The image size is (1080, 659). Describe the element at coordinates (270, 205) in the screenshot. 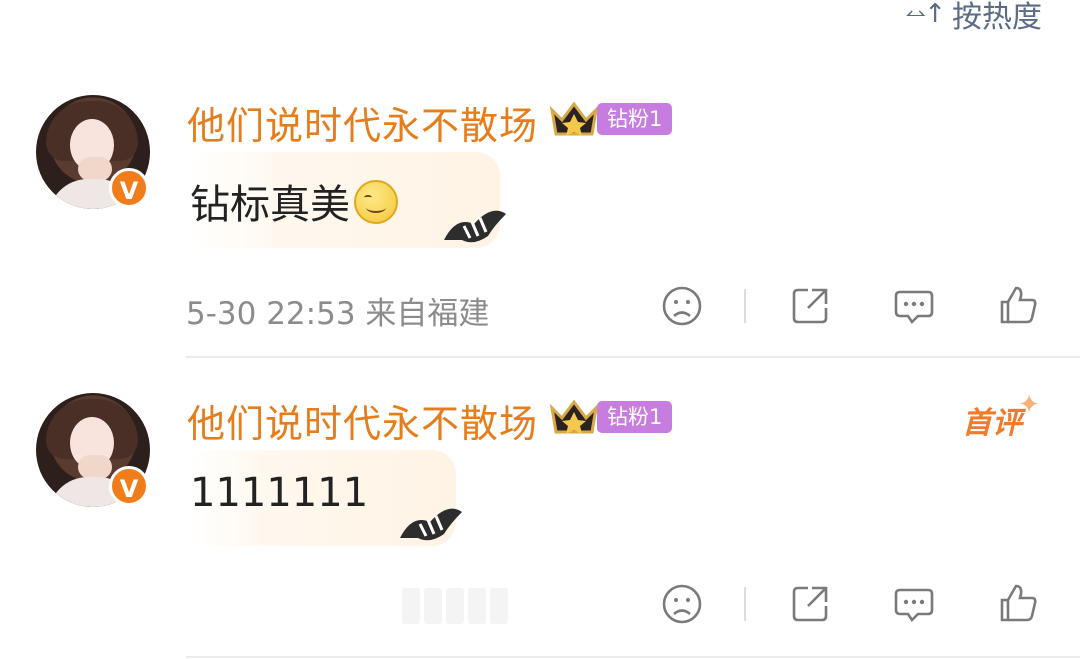

I see `comment-text: 钻标真美` at that location.